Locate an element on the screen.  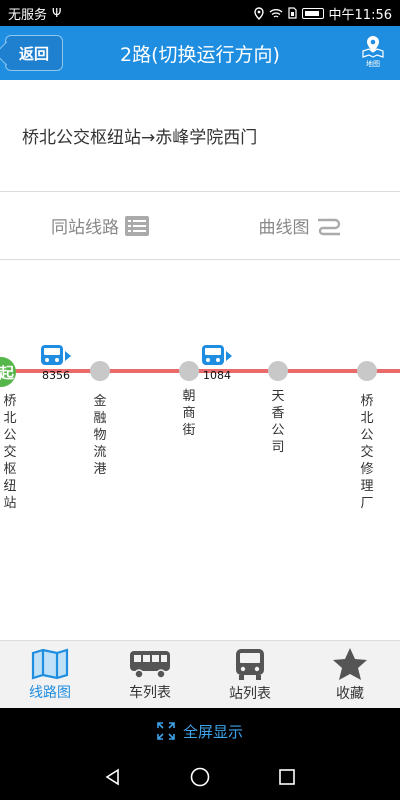
battery-icon is located at coordinates (312, 13).